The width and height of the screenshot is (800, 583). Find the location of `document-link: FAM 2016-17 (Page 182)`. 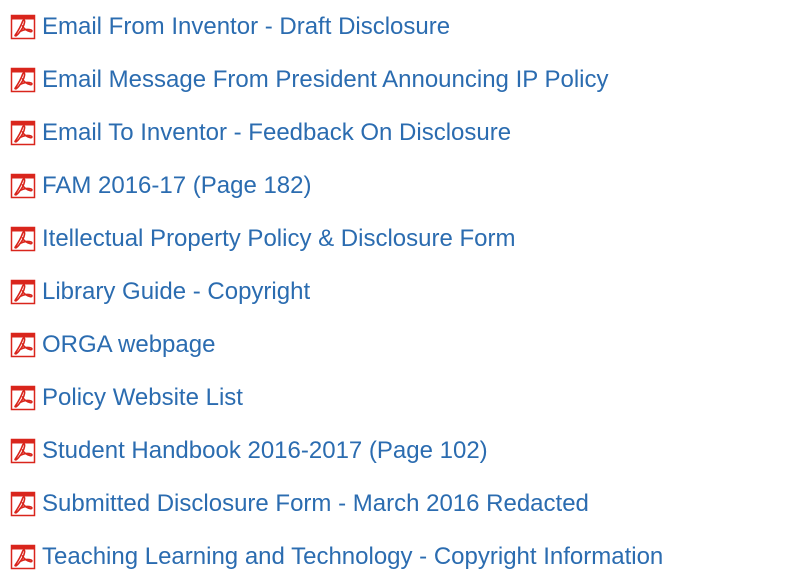

document-link: FAM 2016-17 (Page 182) is located at coordinates (161, 186).